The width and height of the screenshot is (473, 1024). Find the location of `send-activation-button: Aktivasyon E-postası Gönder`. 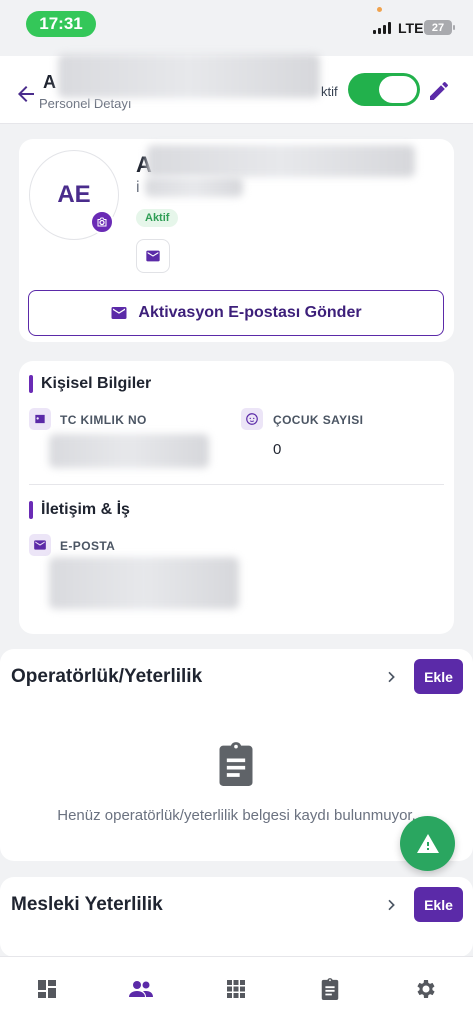

send-activation-button: Aktivasyon E-postası Gönder is located at coordinates (236, 313).